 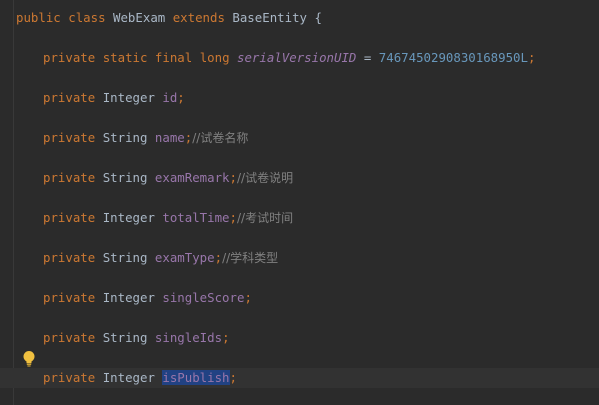 I want to click on field-declaration: private String examType;//学科类型, so click(x=147, y=258).